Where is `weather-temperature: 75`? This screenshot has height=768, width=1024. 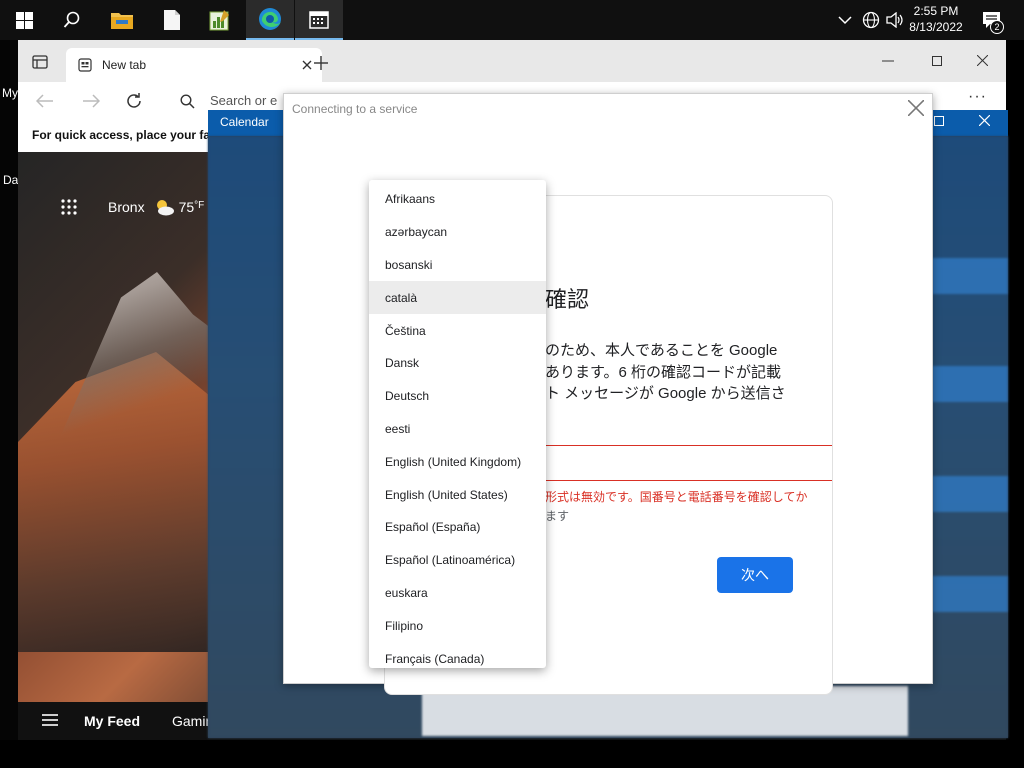 weather-temperature: 75 is located at coordinates (186, 207).